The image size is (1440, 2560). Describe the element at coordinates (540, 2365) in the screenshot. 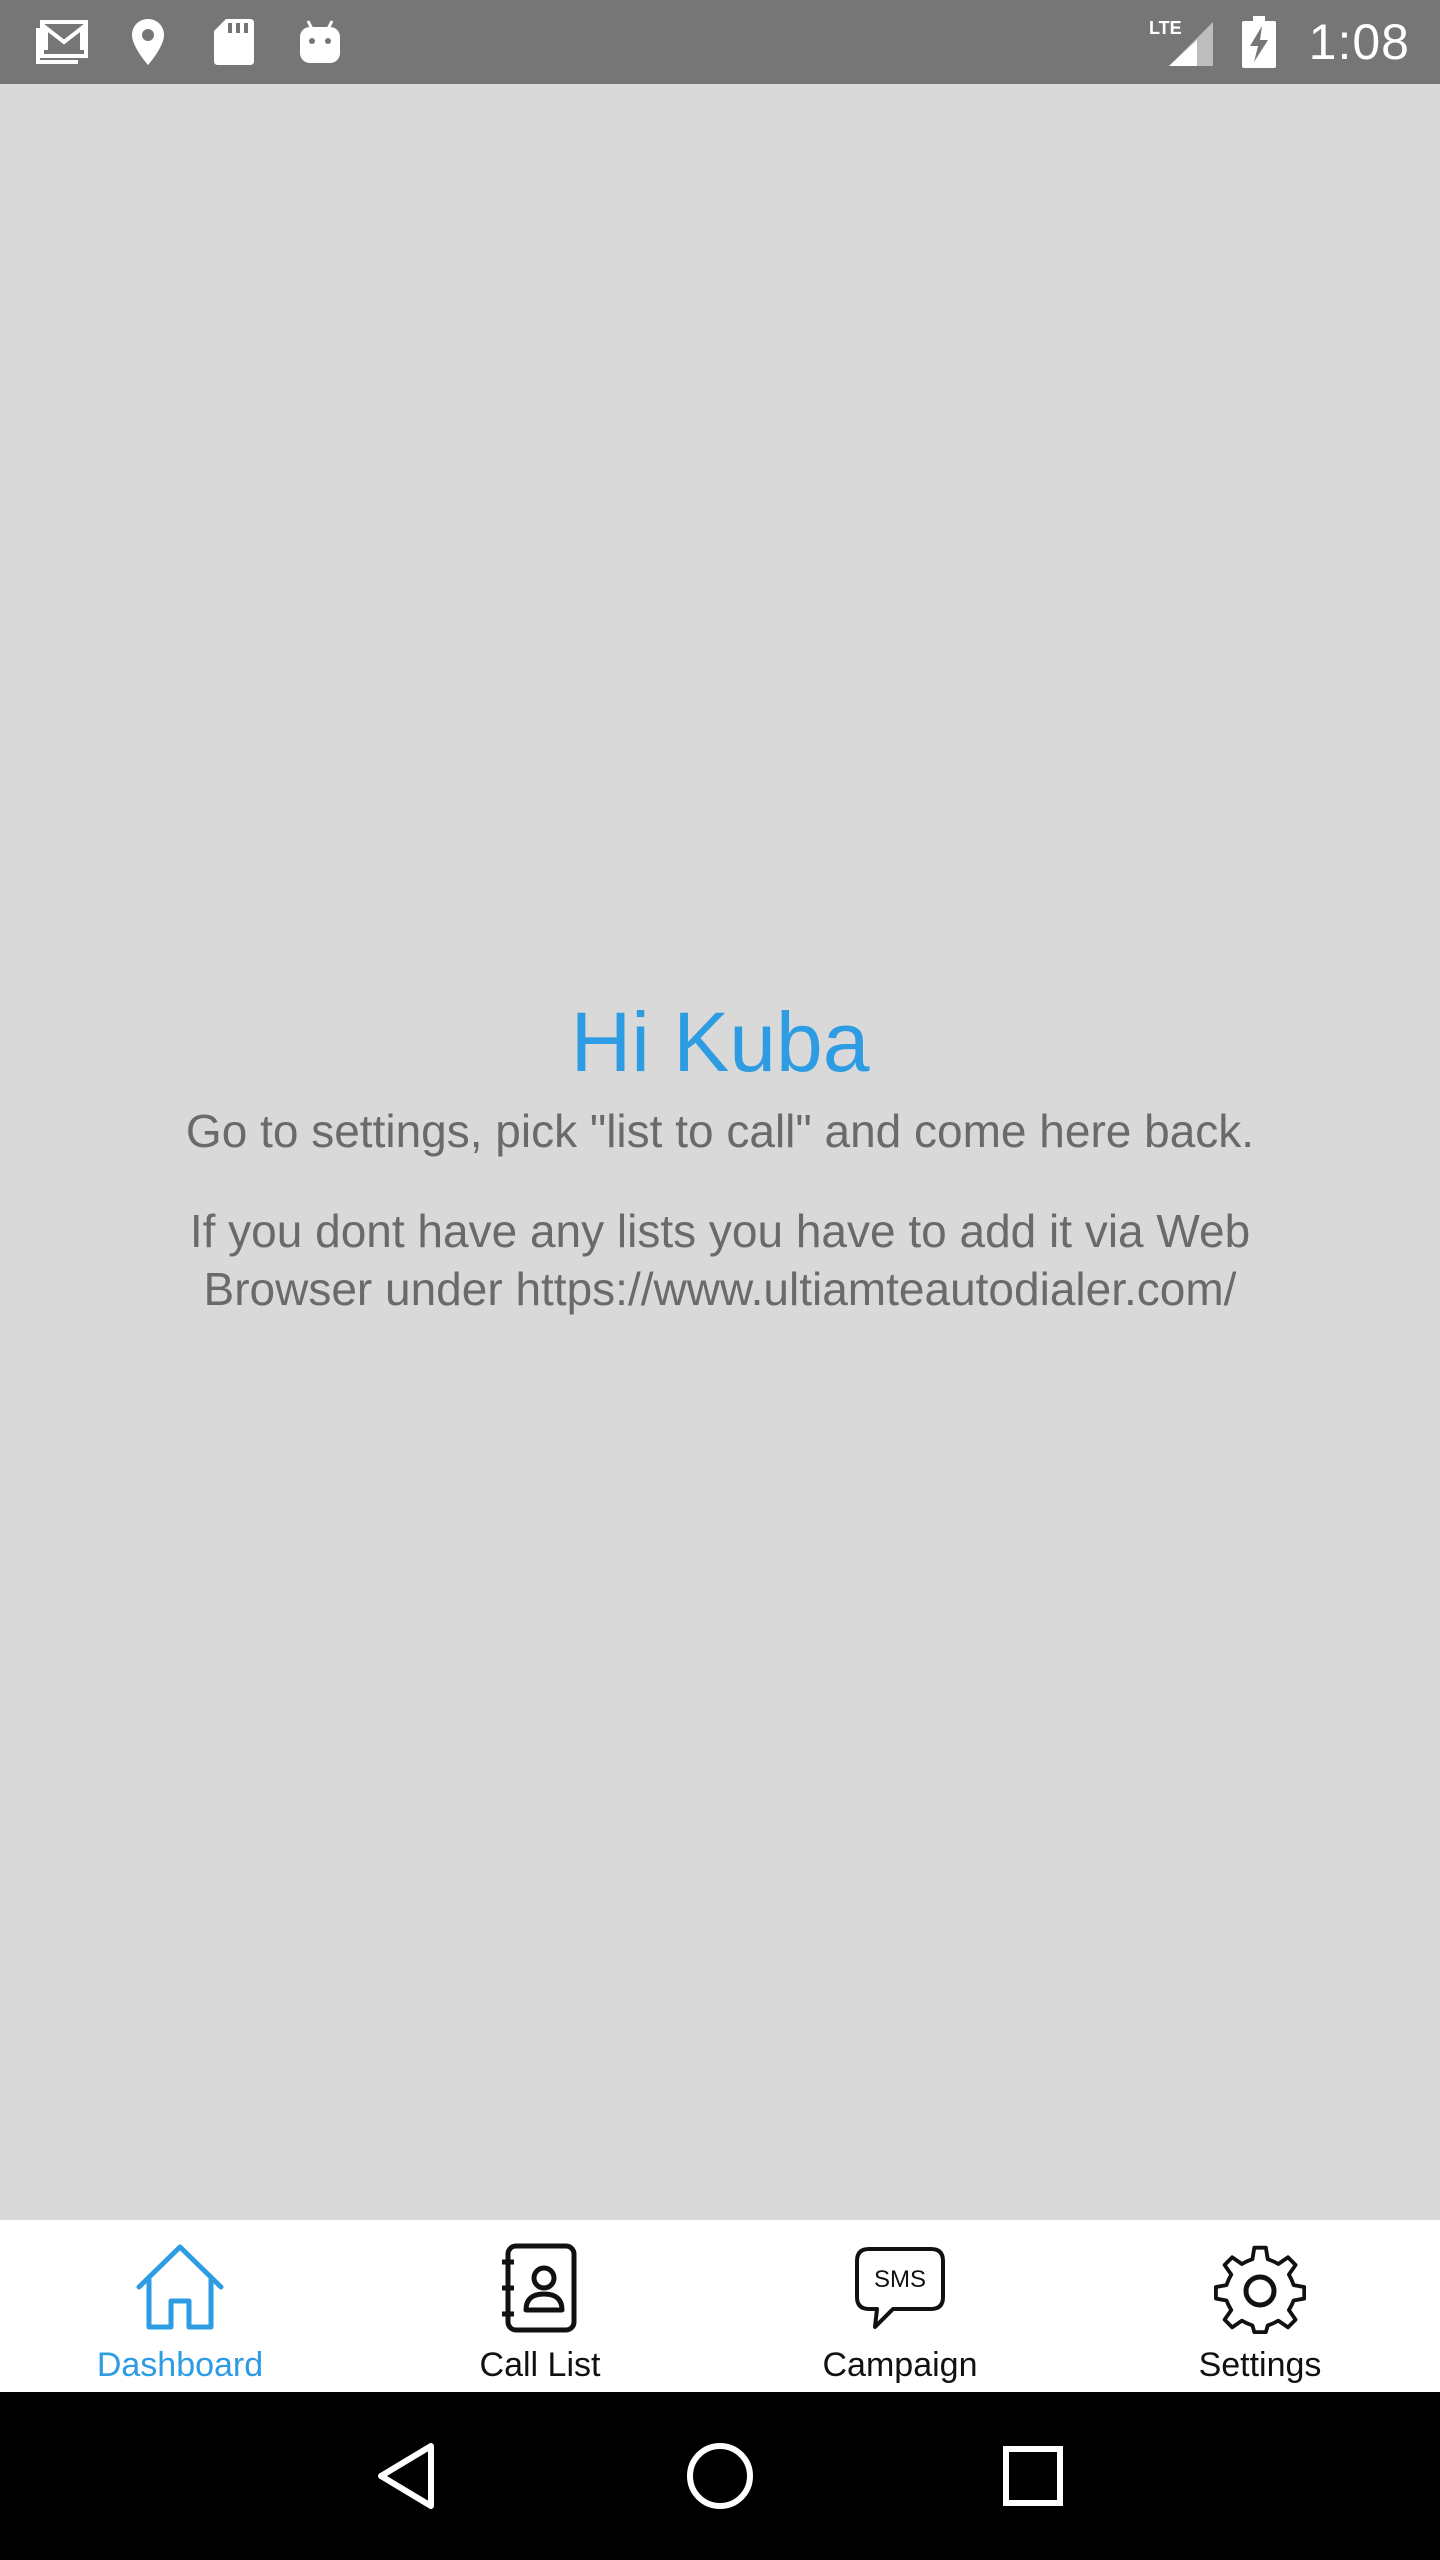

I see `nav-label-call-list: Call List` at that location.